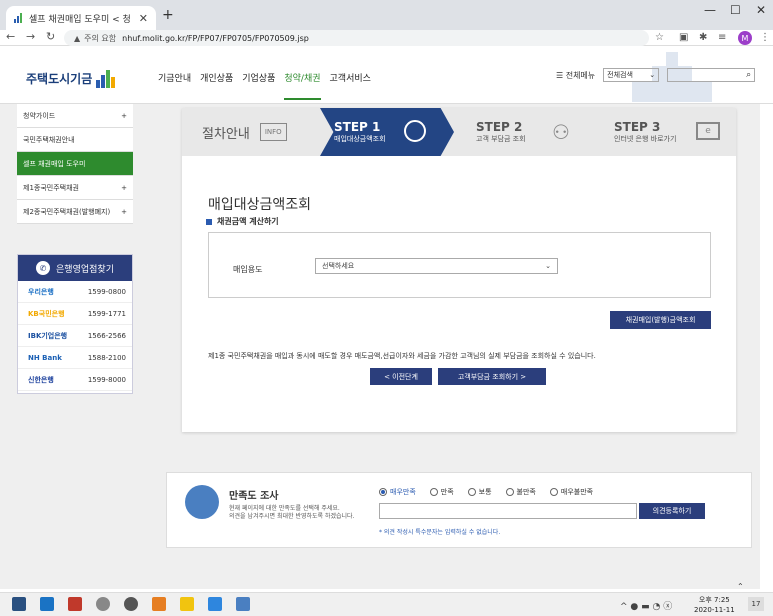 Image resolution: width=773 pixels, height=616 pixels. What do you see at coordinates (631, 75) in the screenshot?
I see `search-scope-select: 전체검색 ⌄` at bounding box center [631, 75].